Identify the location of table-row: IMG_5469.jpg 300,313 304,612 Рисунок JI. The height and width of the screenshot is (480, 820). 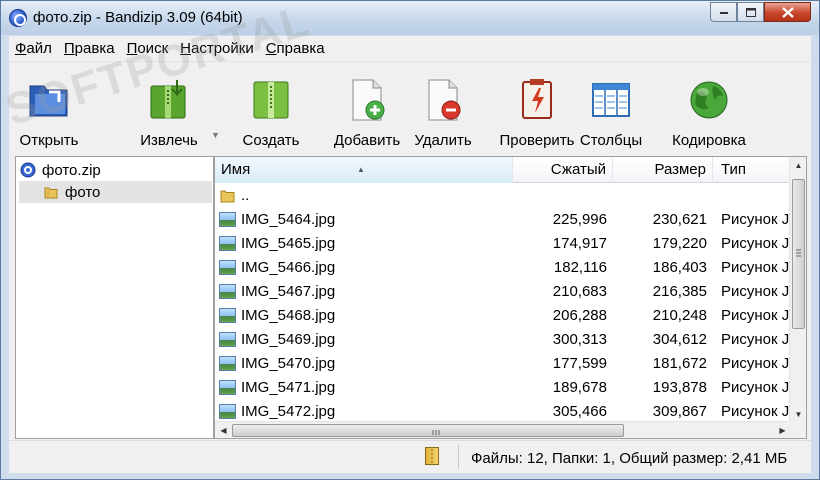
(503, 340).